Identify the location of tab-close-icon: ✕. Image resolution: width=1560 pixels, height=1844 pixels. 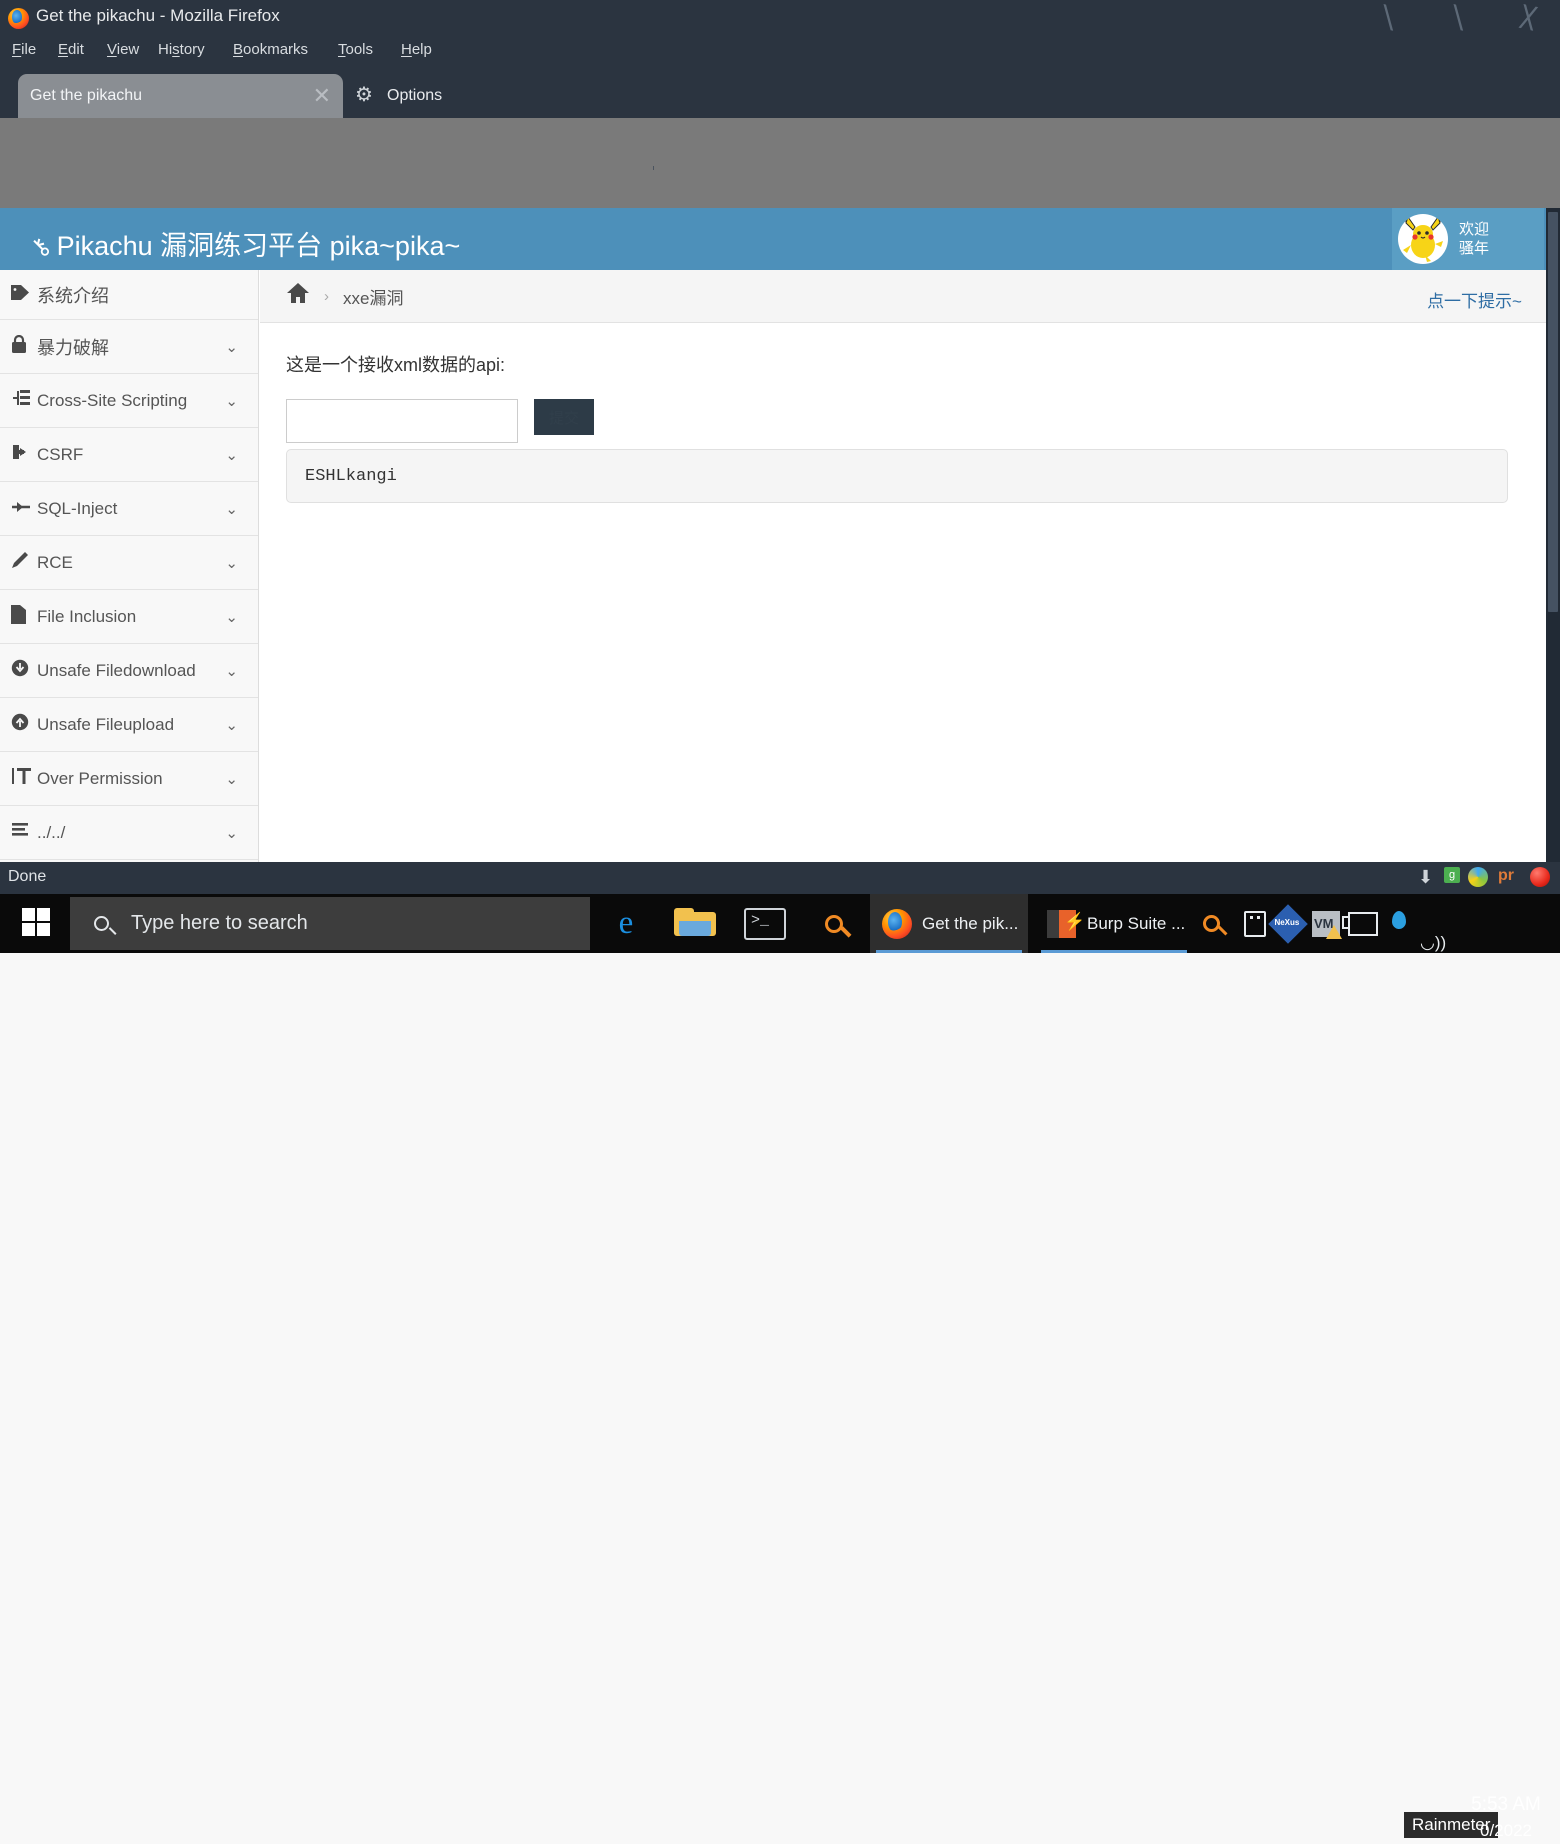
(322, 96).